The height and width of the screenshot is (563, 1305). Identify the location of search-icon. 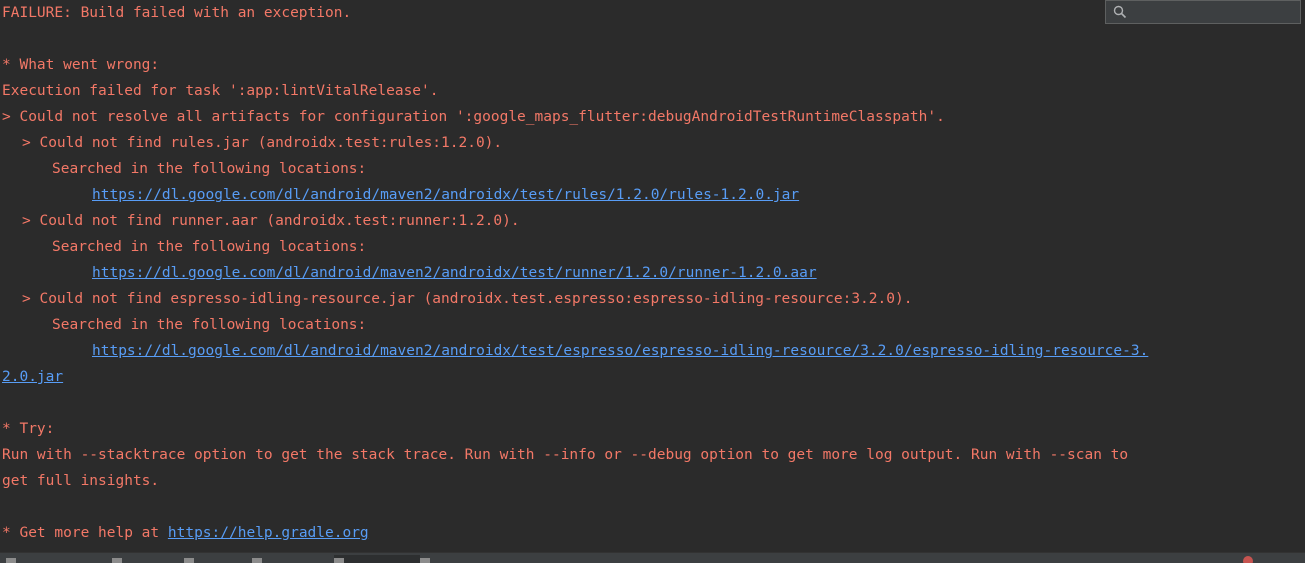
(1120, 12).